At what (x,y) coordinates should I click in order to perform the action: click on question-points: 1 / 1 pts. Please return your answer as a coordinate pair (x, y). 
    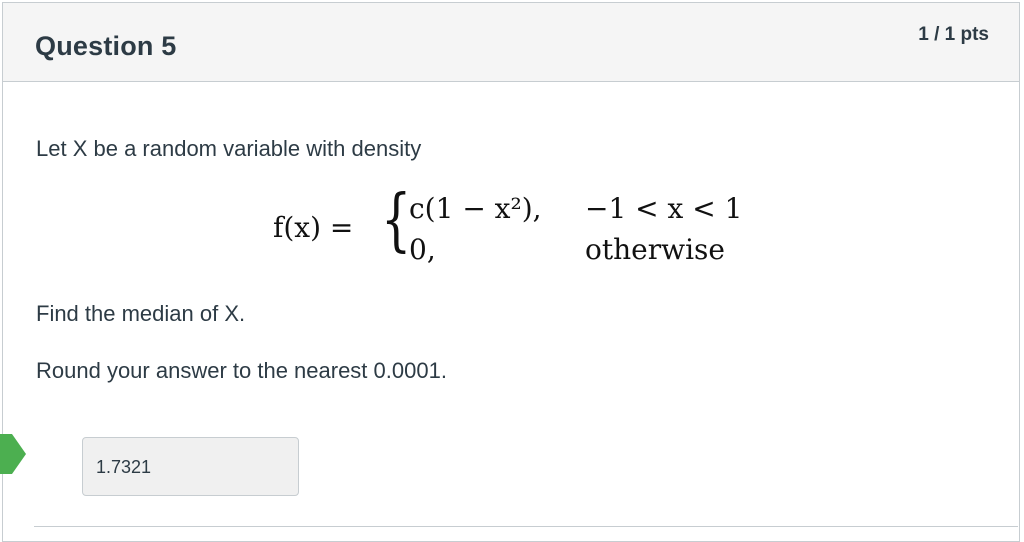
    Looking at the image, I should click on (953, 34).